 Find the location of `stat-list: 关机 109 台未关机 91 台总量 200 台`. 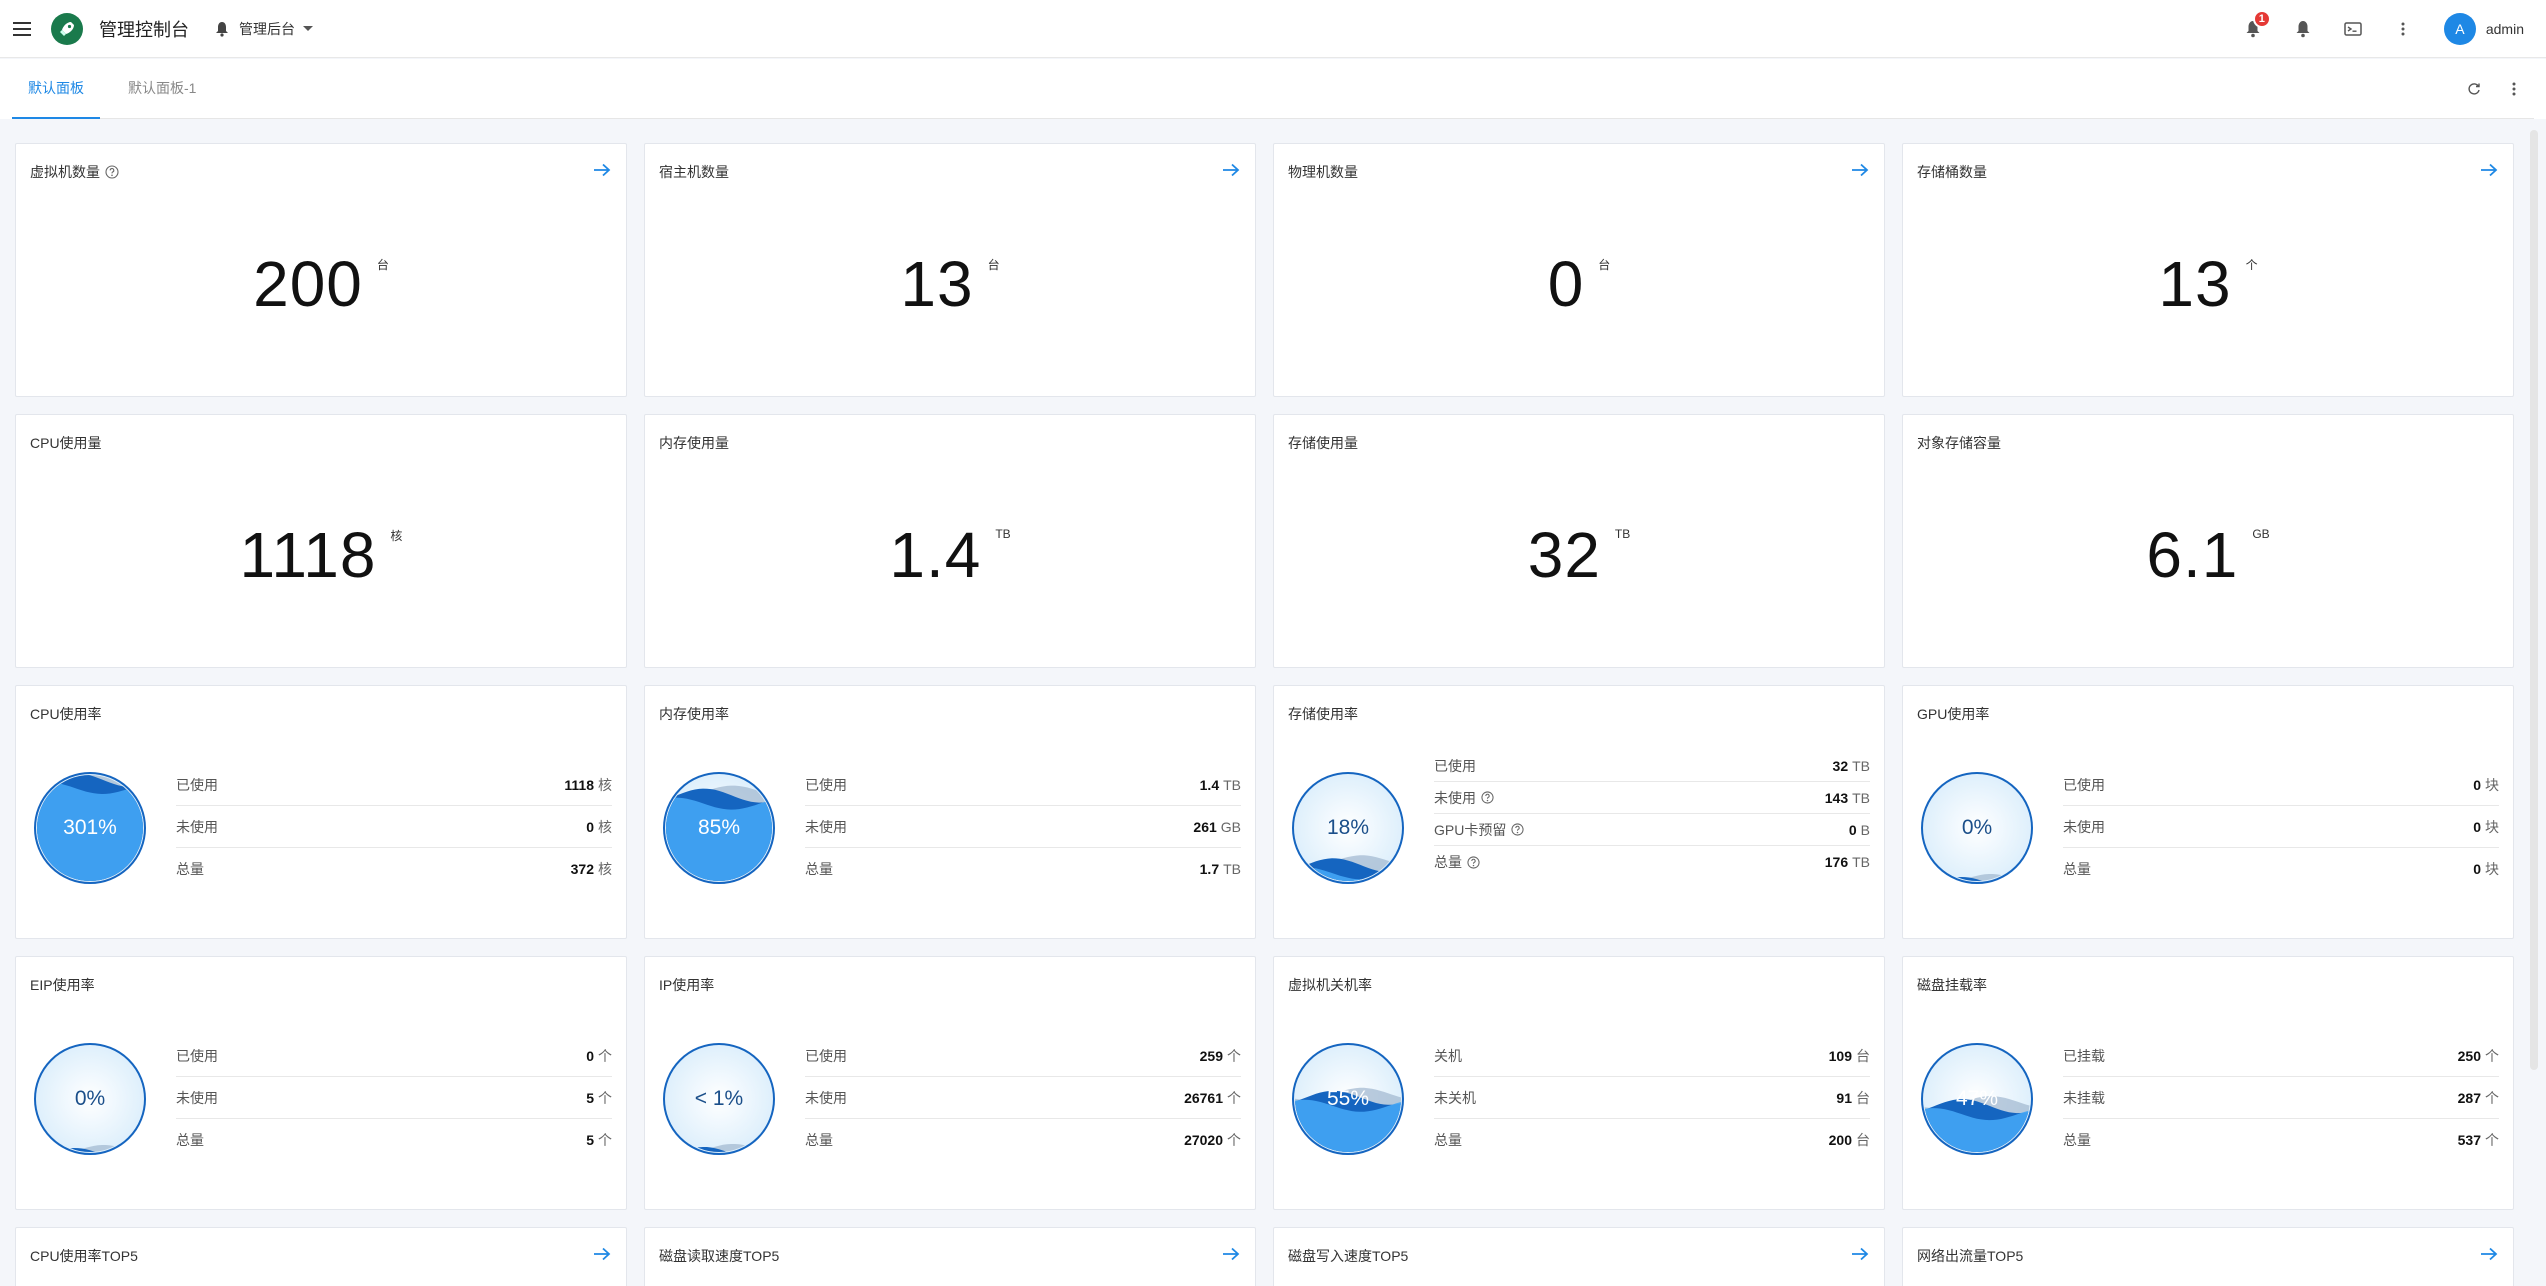

stat-list: 关机 109 台未关机 91 台总量 200 台 is located at coordinates (1652, 1098).